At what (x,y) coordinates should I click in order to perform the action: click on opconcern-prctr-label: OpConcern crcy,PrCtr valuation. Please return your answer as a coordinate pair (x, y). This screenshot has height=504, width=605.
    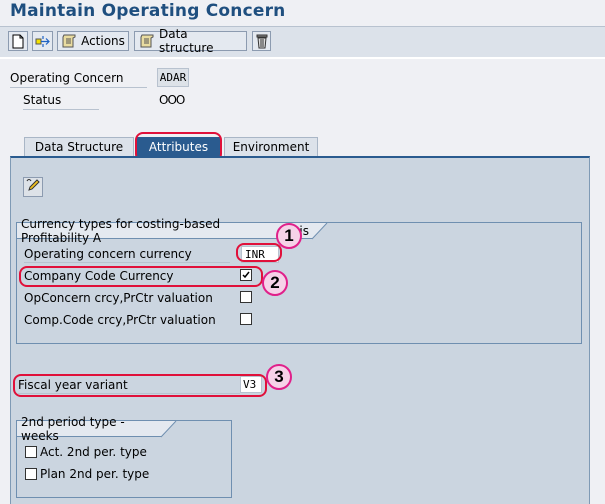
    Looking at the image, I should click on (118, 298).